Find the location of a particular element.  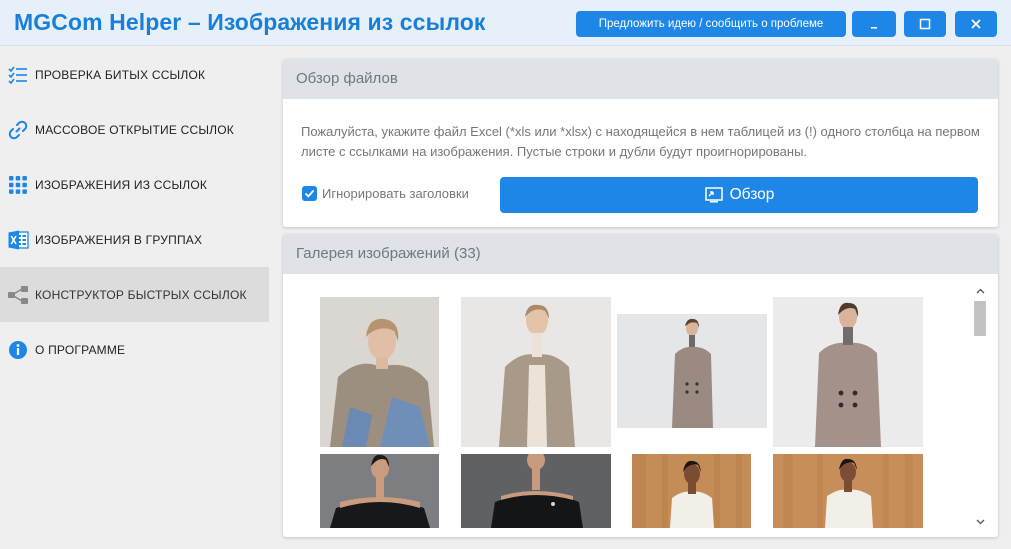

browse-button-label: Обзор is located at coordinates (752, 194).